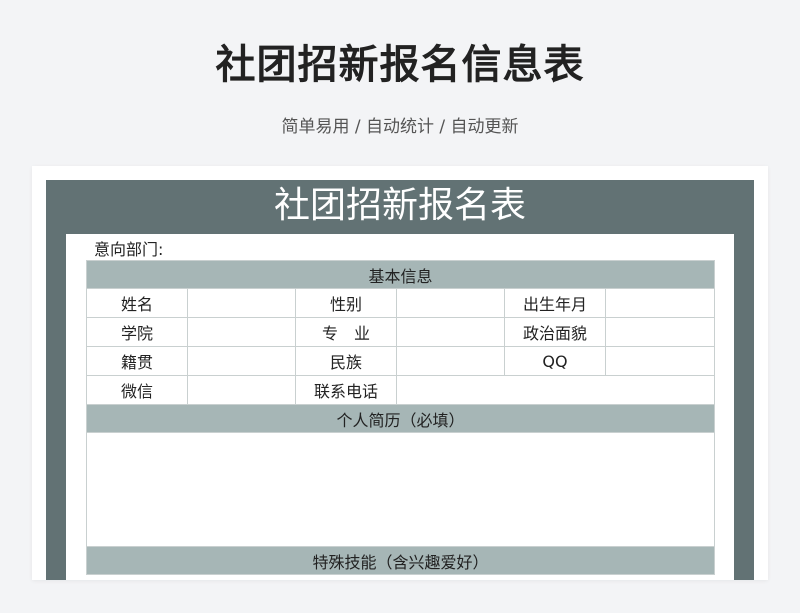 The height and width of the screenshot is (613, 800). Describe the element at coordinates (450, 361) in the screenshot. I see `ethnicity-field` at that location.